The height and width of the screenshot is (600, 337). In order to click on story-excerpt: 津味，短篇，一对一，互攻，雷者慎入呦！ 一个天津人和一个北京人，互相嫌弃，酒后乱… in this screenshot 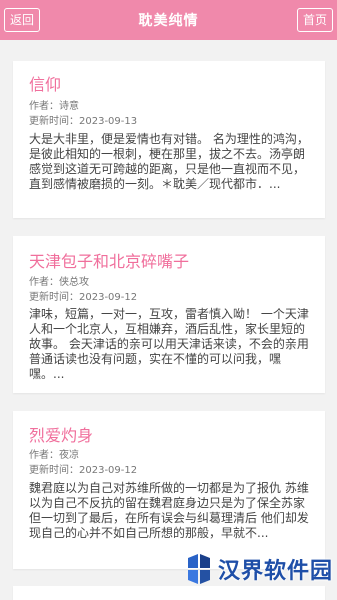, I will do `click(169, 344)`.